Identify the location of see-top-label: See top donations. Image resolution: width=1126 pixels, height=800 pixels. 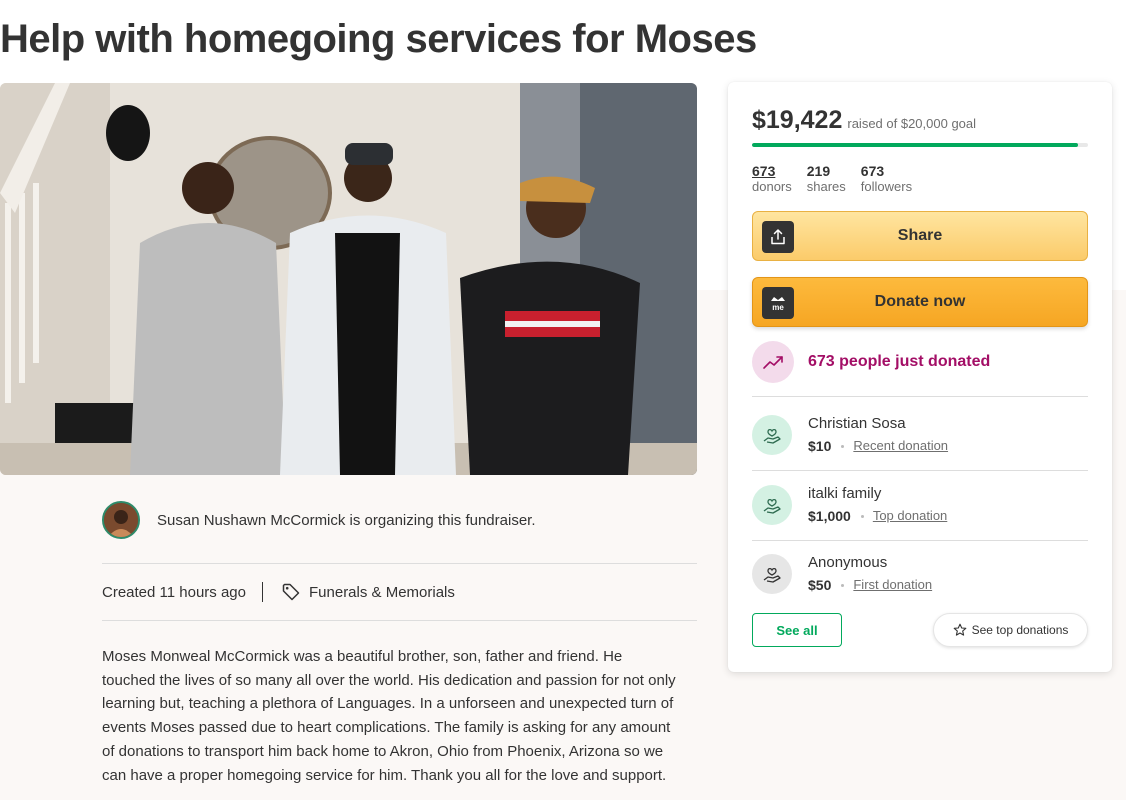
(1020, 630).